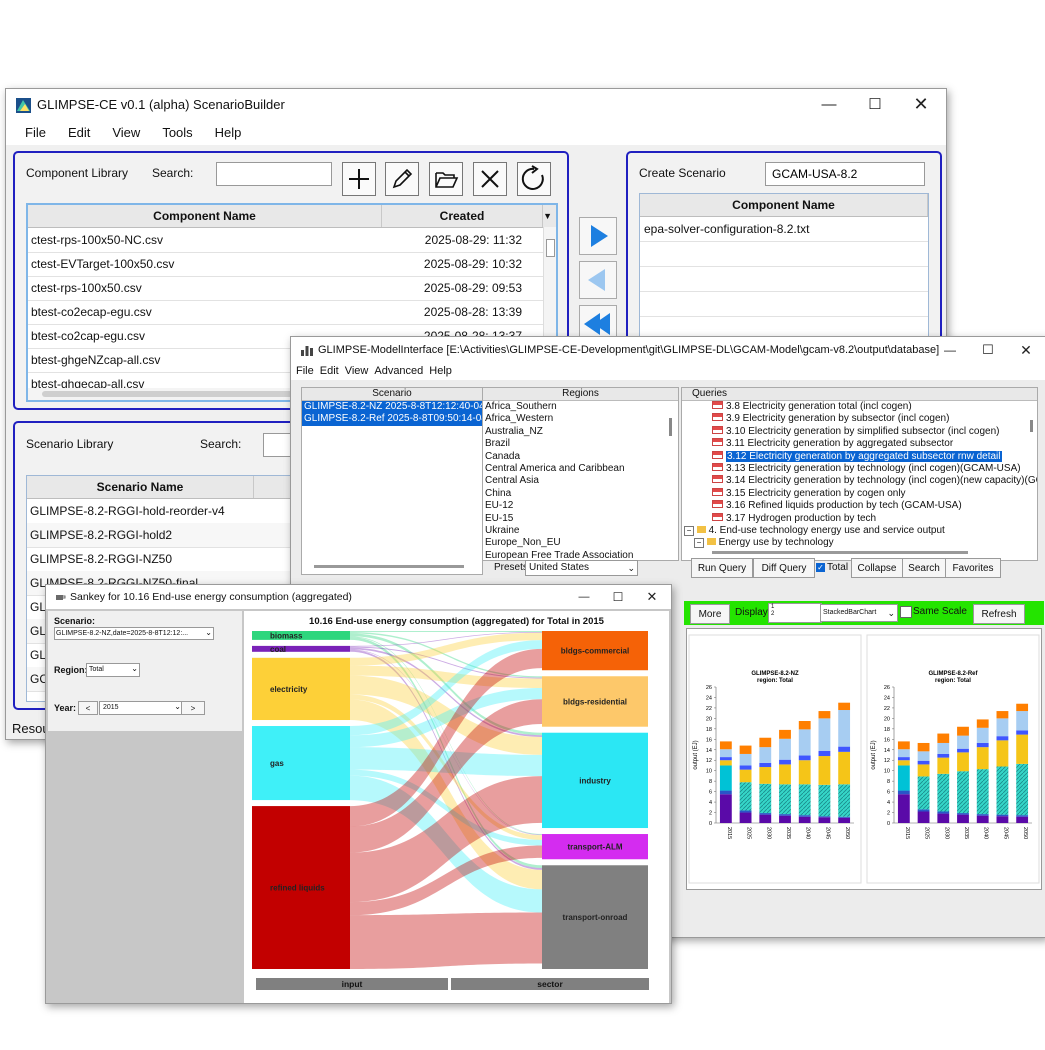 This screenshot has height=1050, width=1045. What do you see at coordinates (924, 568) in the screenshot?
I see `search-button: Search` at bounding box center [924, 568].